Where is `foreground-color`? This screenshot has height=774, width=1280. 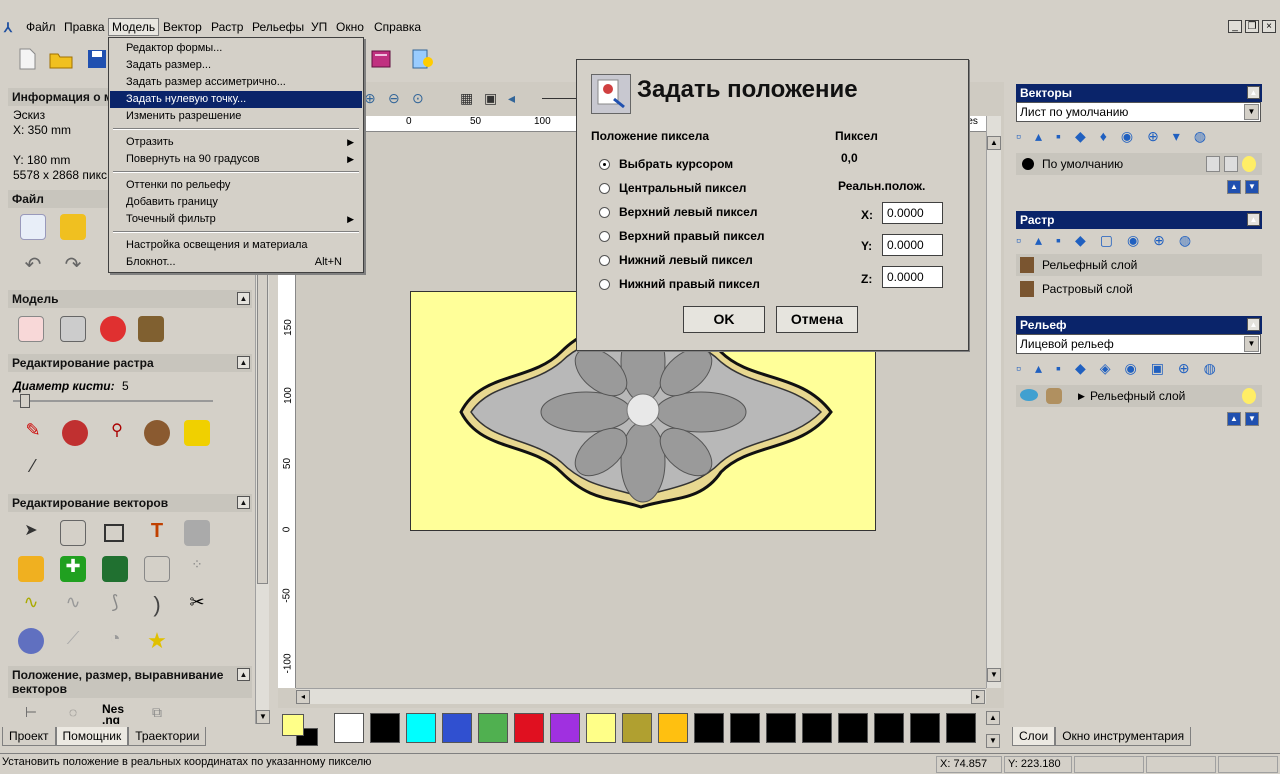 foreground-color is located at coordinates (293, 725).